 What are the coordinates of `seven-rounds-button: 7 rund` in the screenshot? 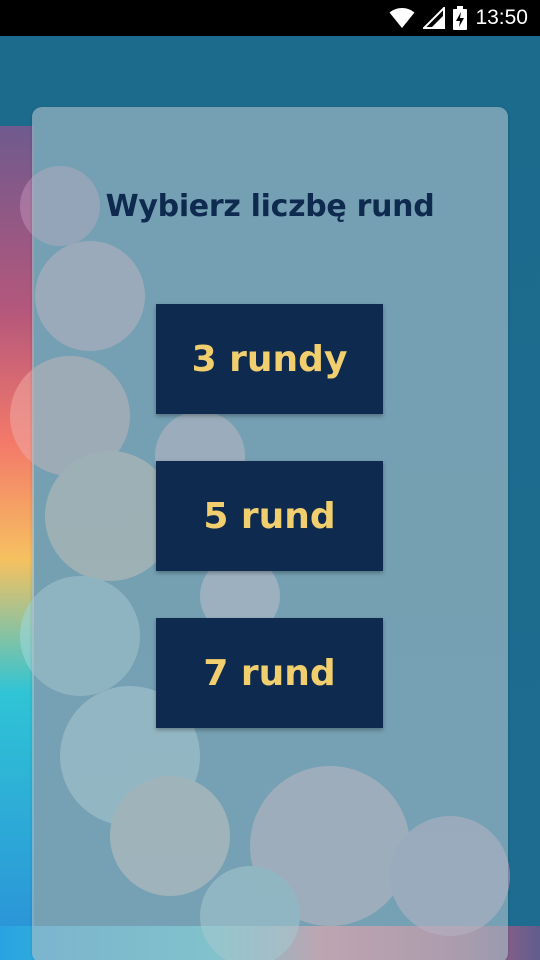 It's located at (269, 673).